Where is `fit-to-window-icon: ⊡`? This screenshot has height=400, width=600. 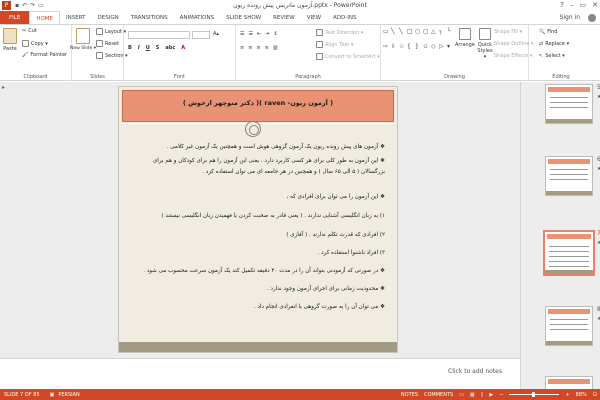 fit-to-window-icon: ⊡ is located at coordinates (595, 395).